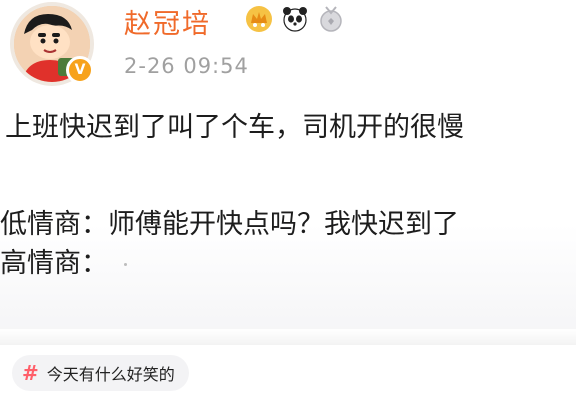 This screenshot has height=416, width=576. Describe the element at coordinates (288, 337) in the screenshot. I see `card-bottom-fade` at that location.